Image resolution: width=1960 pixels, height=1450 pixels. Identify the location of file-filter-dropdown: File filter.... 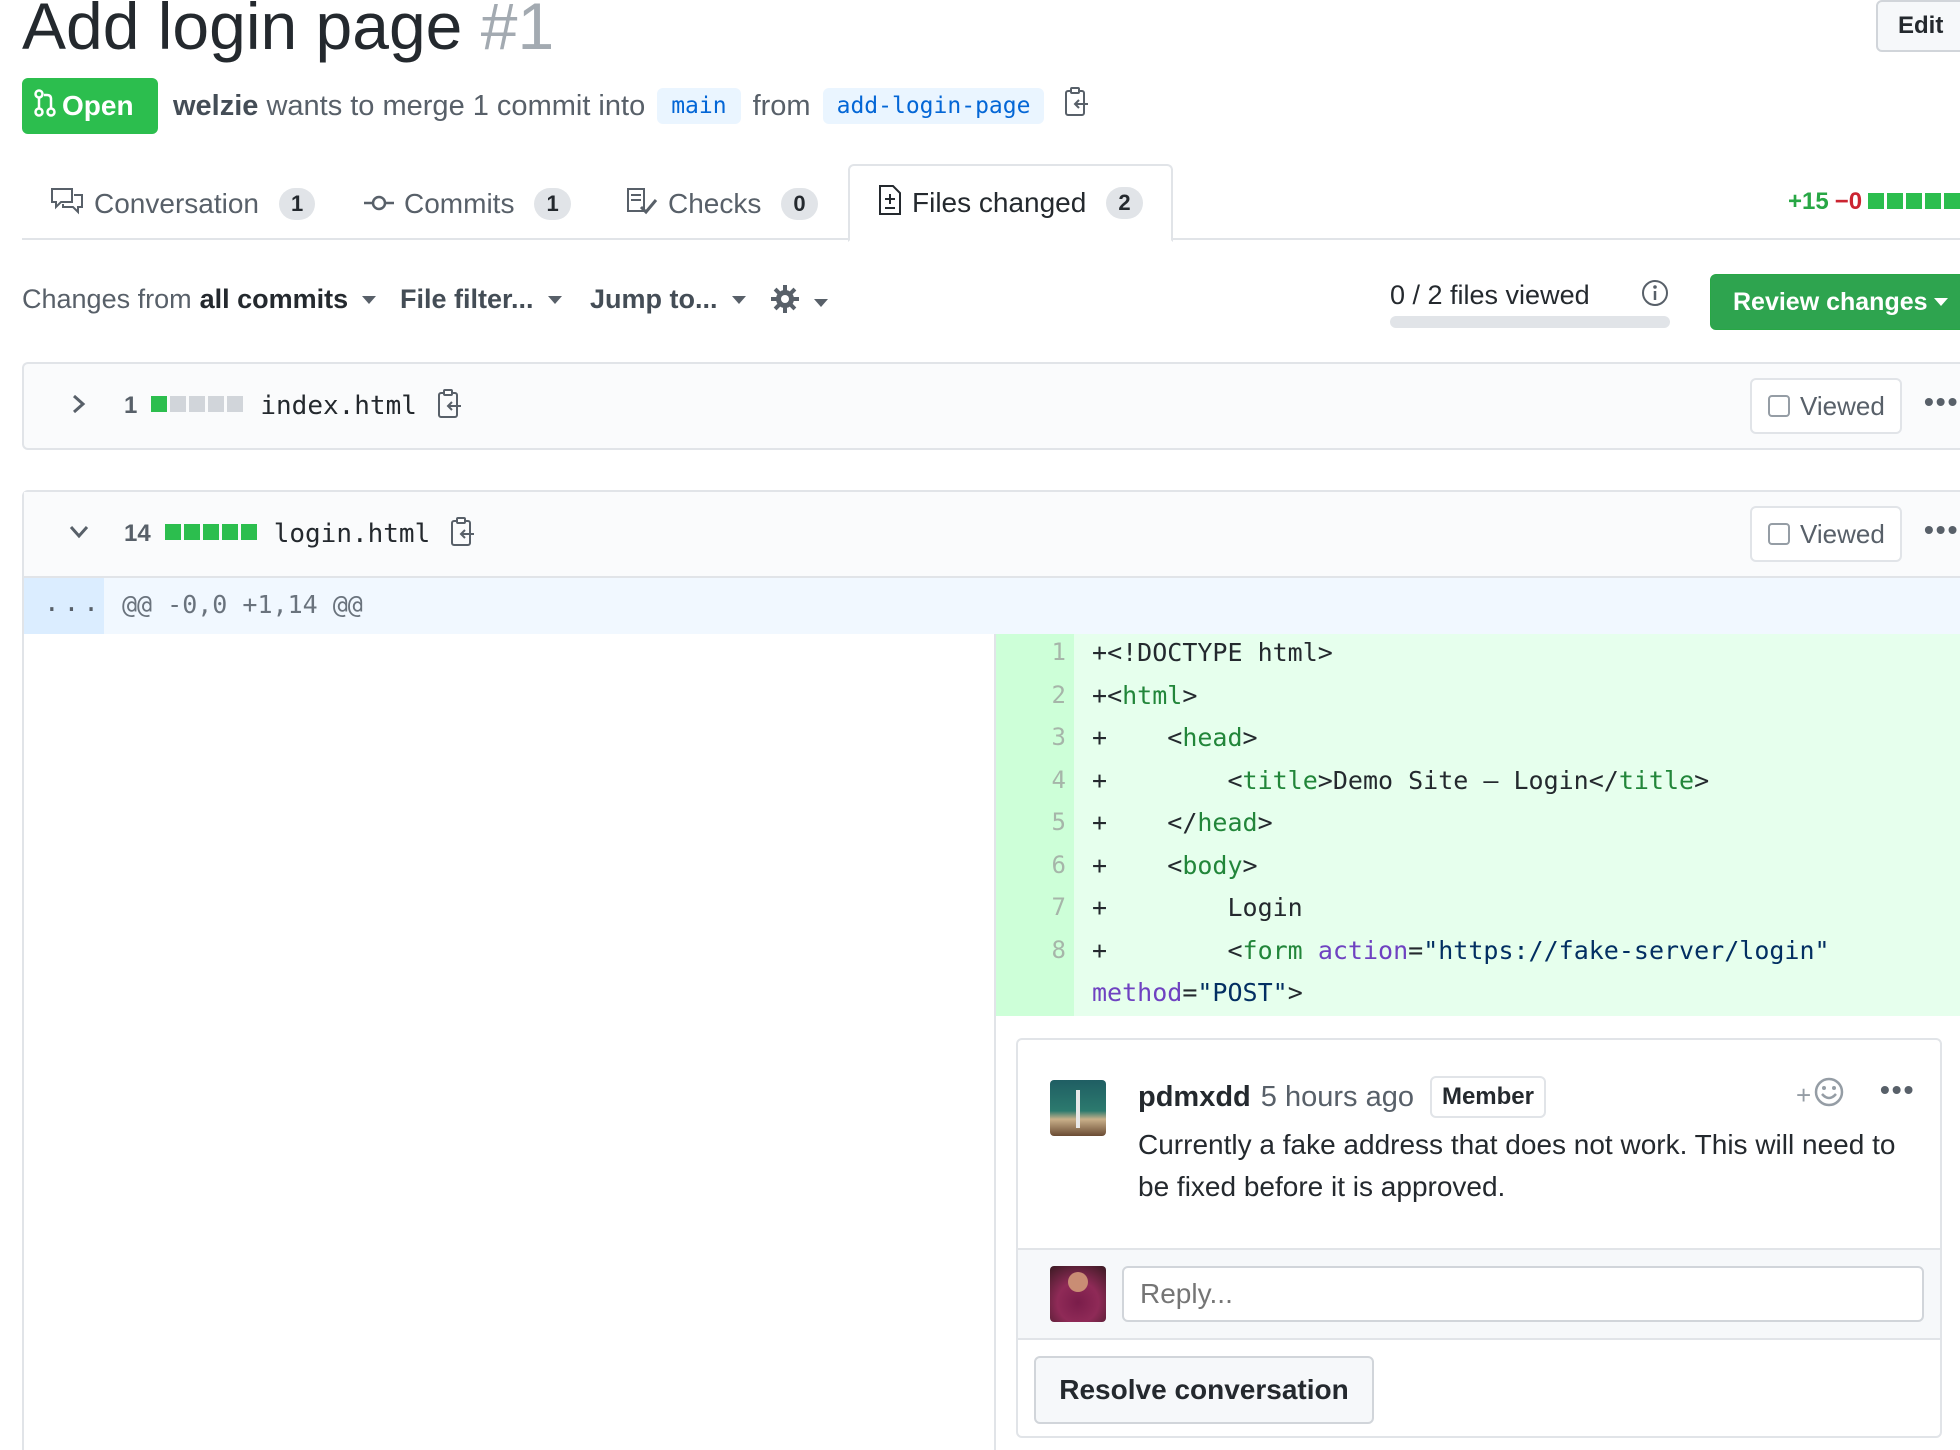
(481, 299).